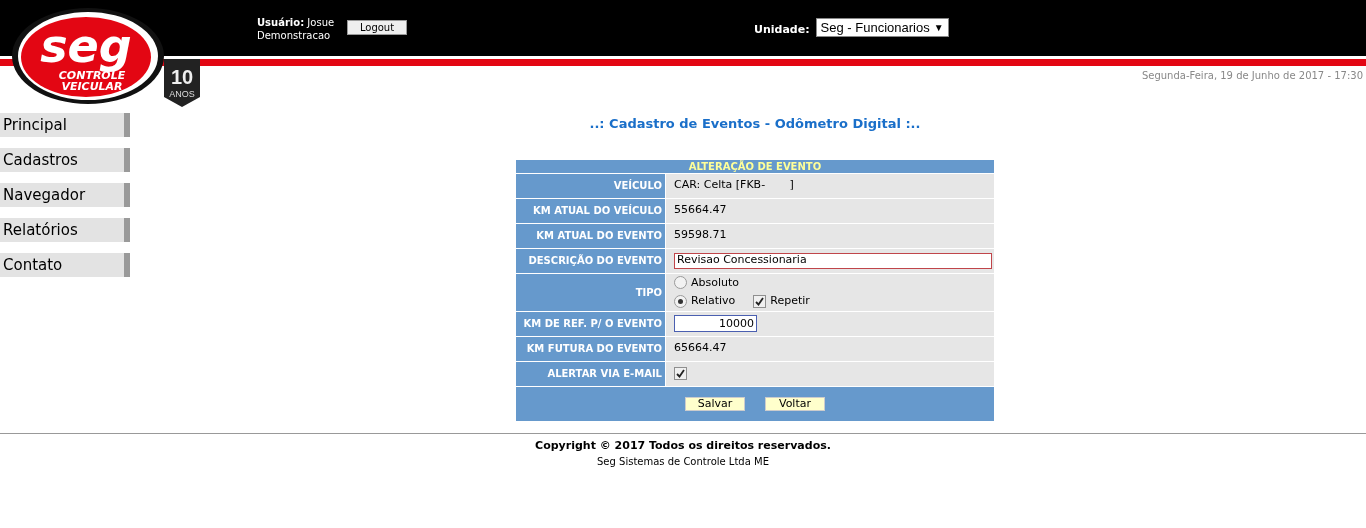  I want to click on form-title: ALTERAÇÃO DE EVENTO, so click(755, 166).